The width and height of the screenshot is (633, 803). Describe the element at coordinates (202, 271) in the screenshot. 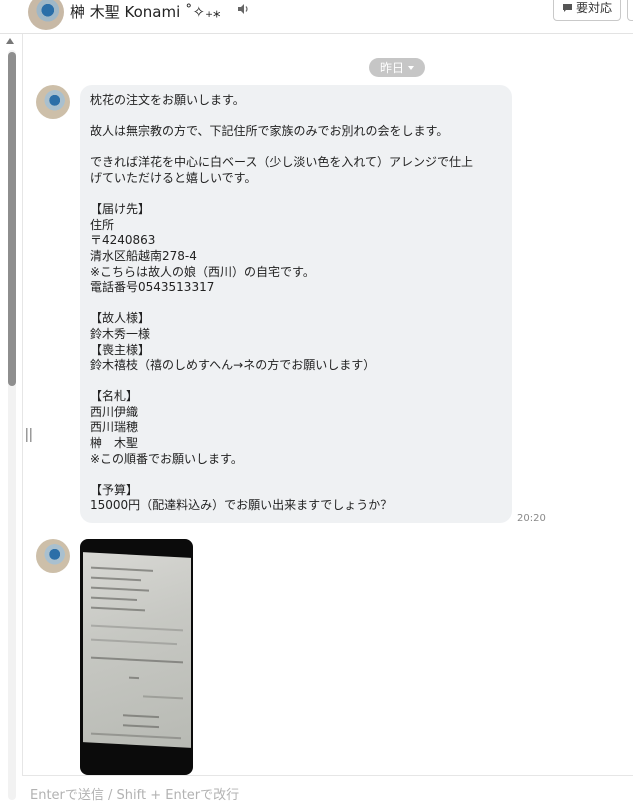

I see `message-line: ※こちらは故人の娘（西川）の自宅です。` at that location.